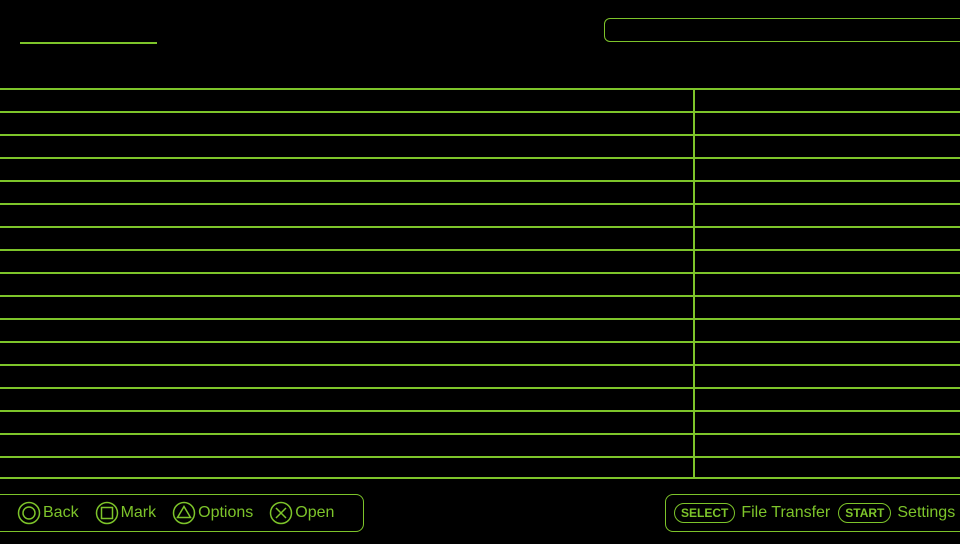  What do you see at coordinates (315, 512) in the screenshot?
I see `open-label: Open` at bounding box center [315, 512].